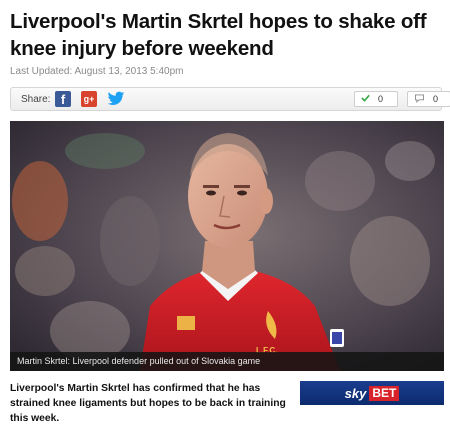 The width and height of the screenshot is (450, 426). Describe the element at coordinates (97, 71) in the screenshot. I see `last-updated-timestamp: Last Updated: August 13, 2013 5:40pm` at that location.